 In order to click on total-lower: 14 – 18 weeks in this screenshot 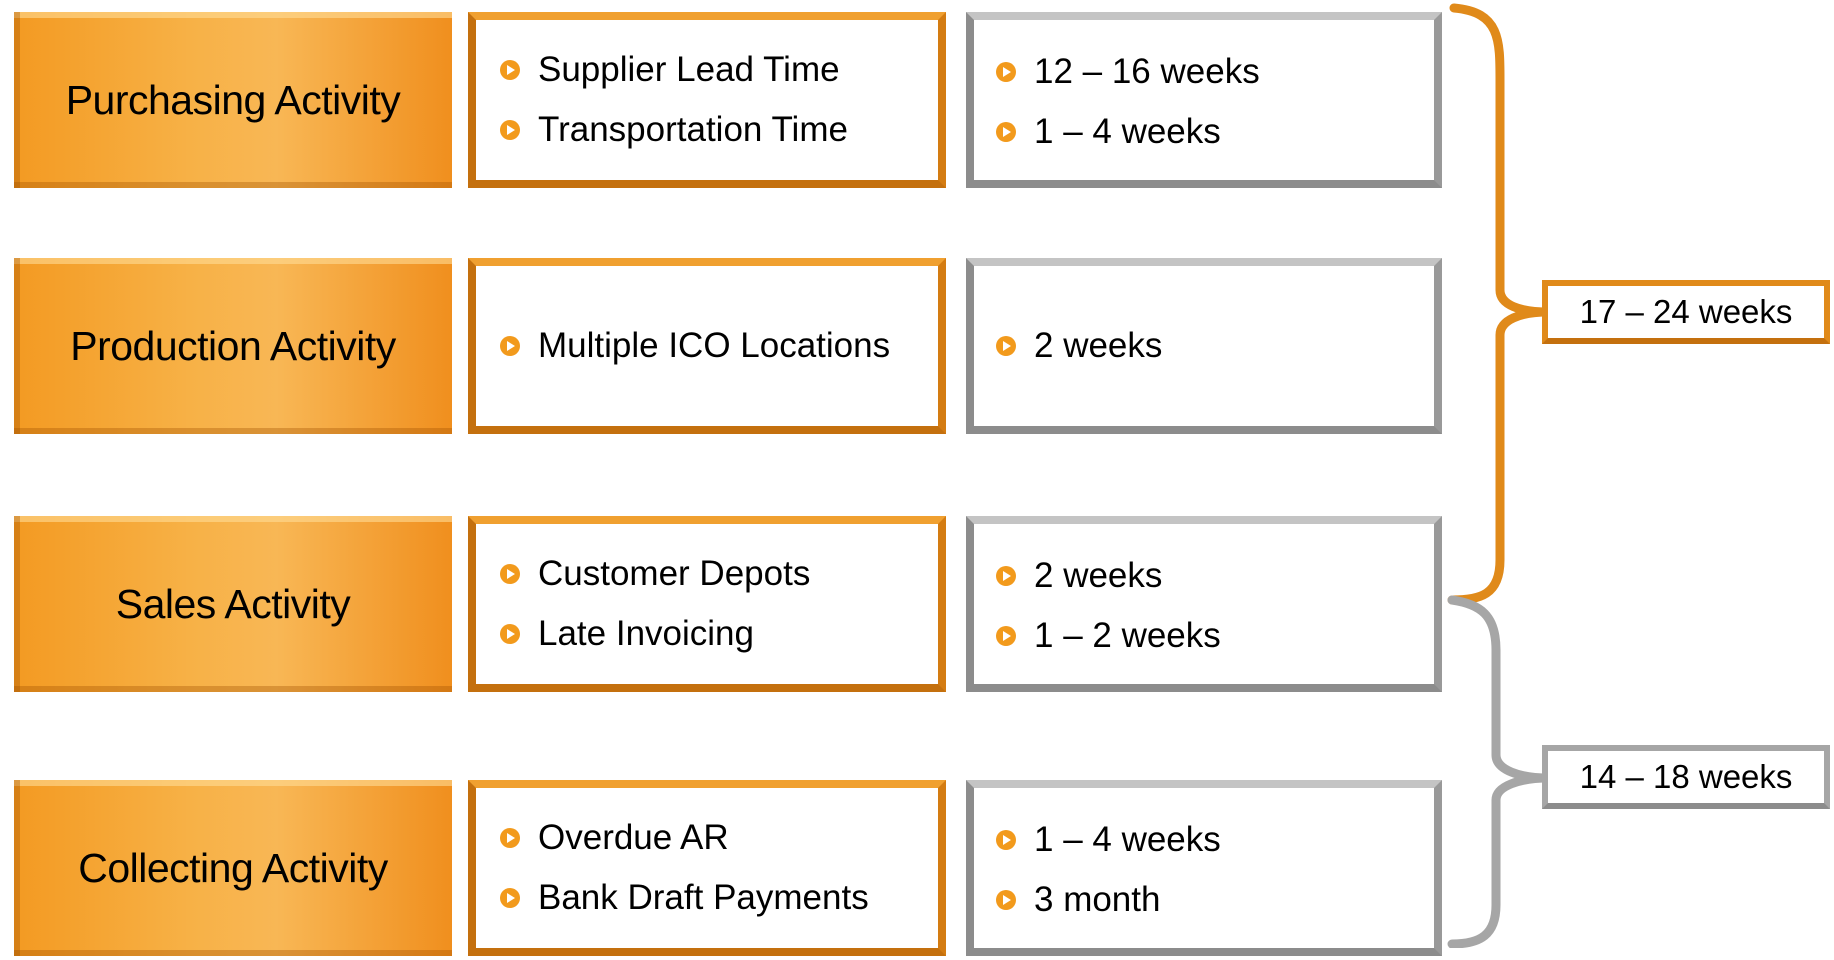, I will do `click(1686, 777)`.